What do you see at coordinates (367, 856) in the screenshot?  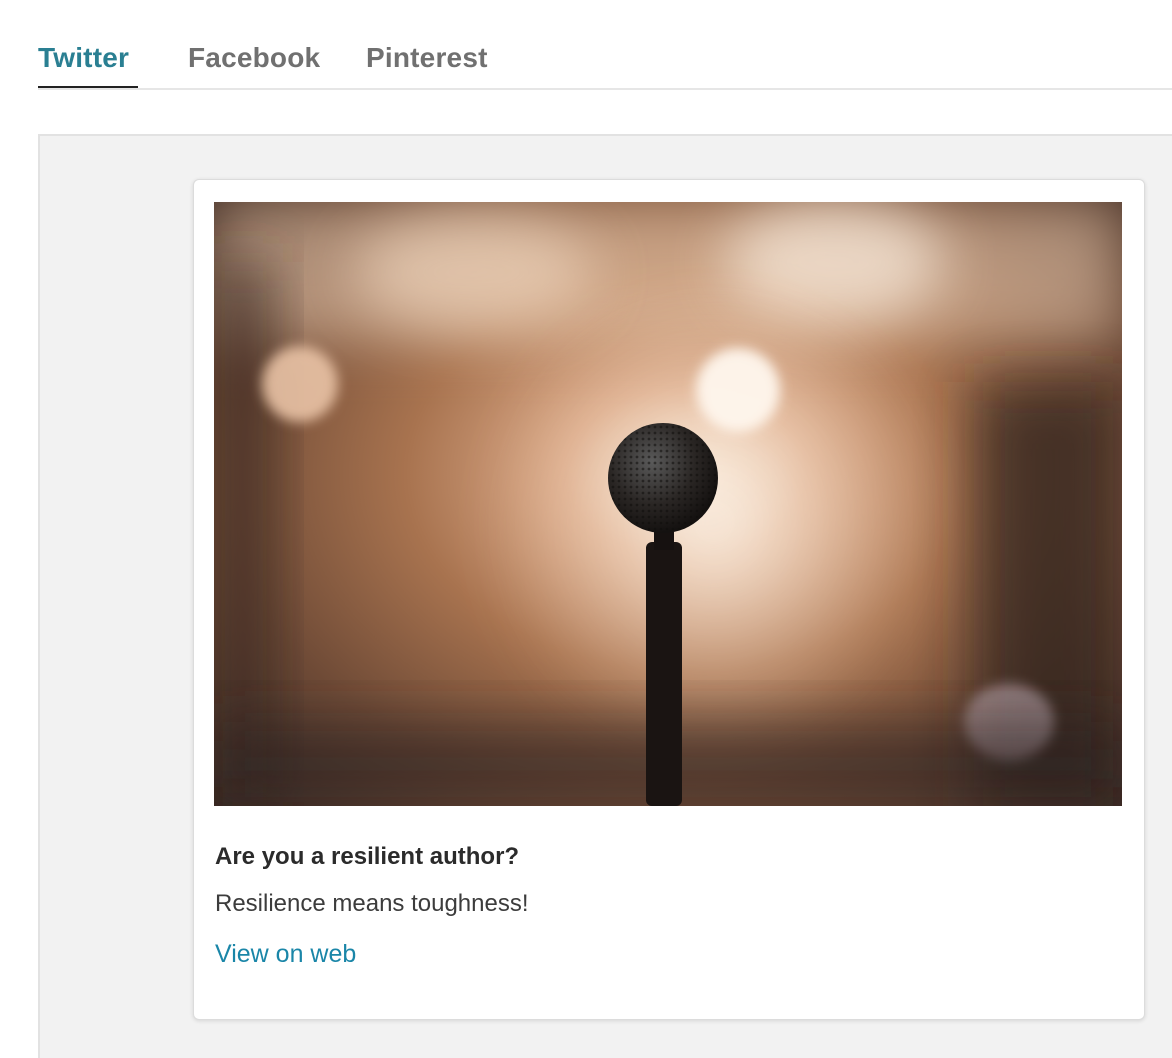 I see `card-title: Are you a resilient author?` at bounding box center [367, 856].